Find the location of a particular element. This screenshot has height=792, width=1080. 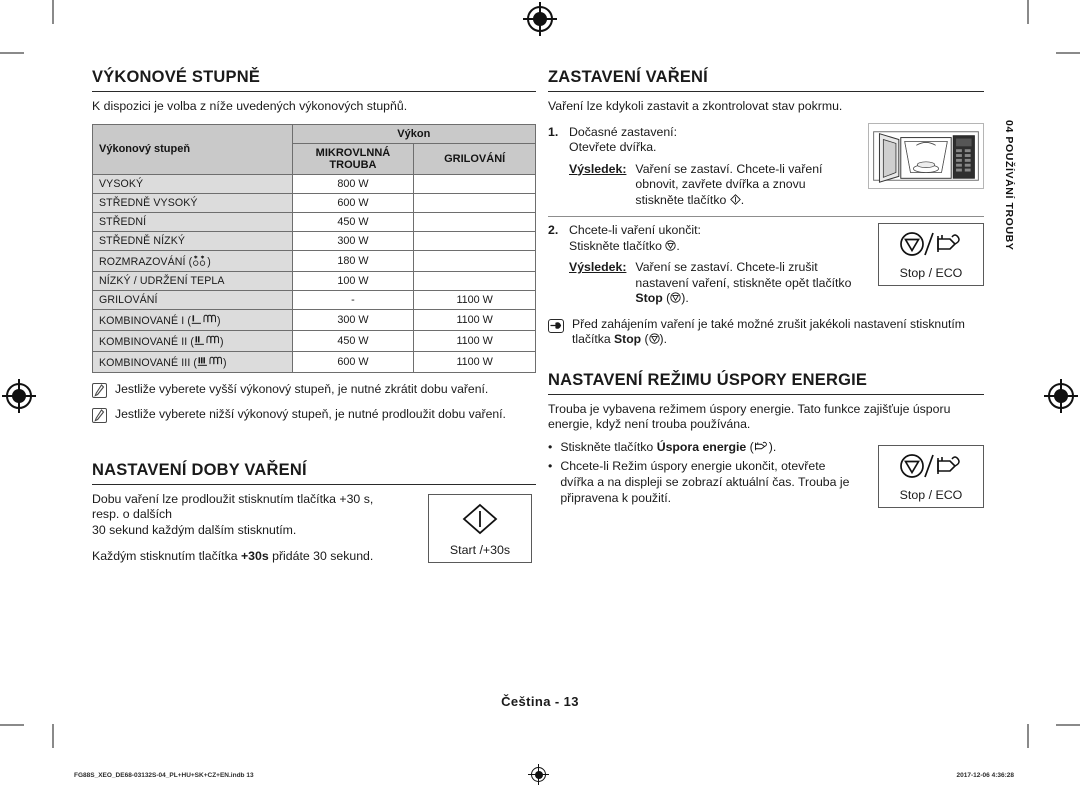

cooking-time-heading: NASTAVENÍ DOBY VAŘENÍ is located at coordinates (314, 473).